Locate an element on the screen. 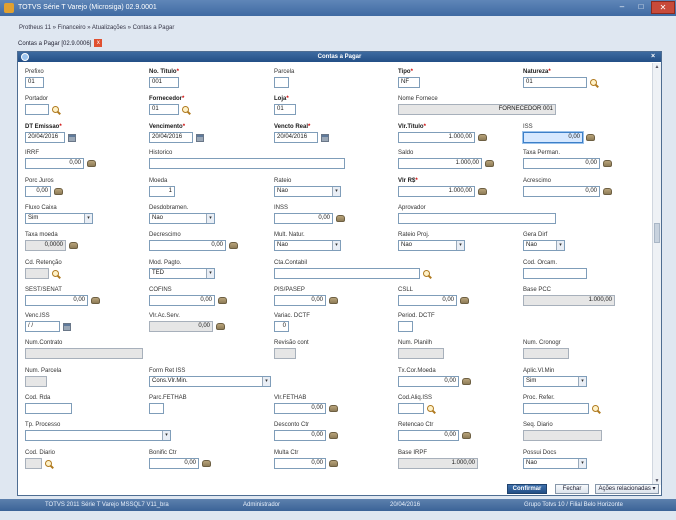 The image size is (676, 520). multa-ctr-field: 0,00 is located at coordinates (300, 463).